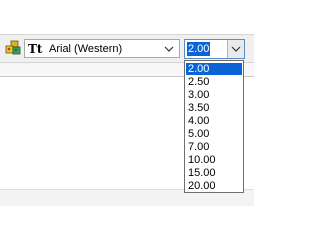  I want to click on size-option: 7.00, so click(214, 147).